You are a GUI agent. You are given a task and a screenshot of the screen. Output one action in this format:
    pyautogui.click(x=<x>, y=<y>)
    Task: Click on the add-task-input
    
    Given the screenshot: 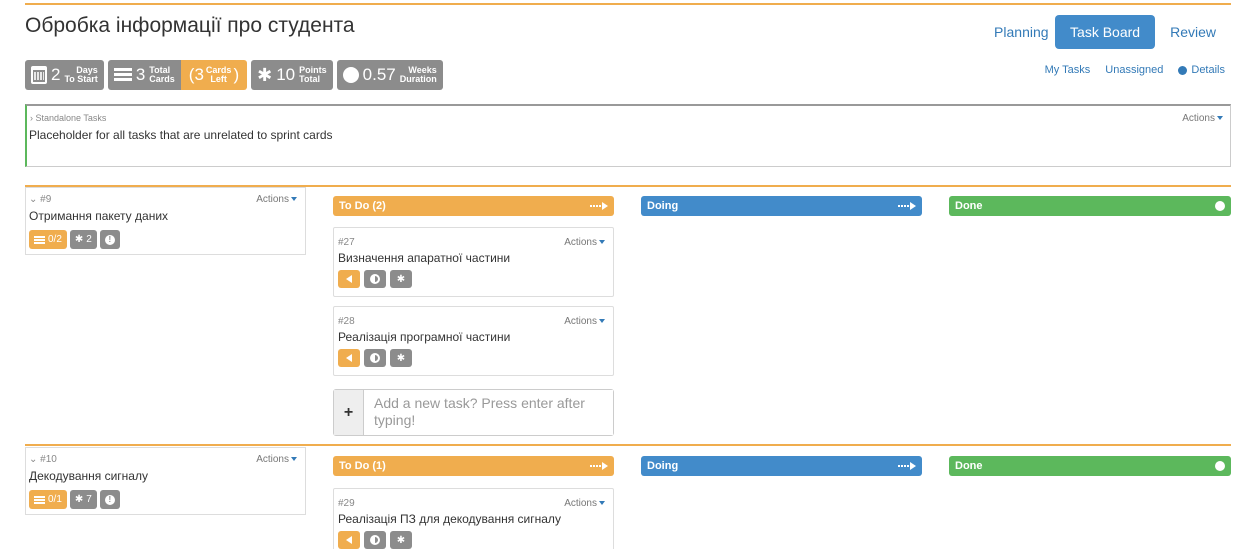 What is the action you would take?
    pyautogui.click(x=488, y=412)
    